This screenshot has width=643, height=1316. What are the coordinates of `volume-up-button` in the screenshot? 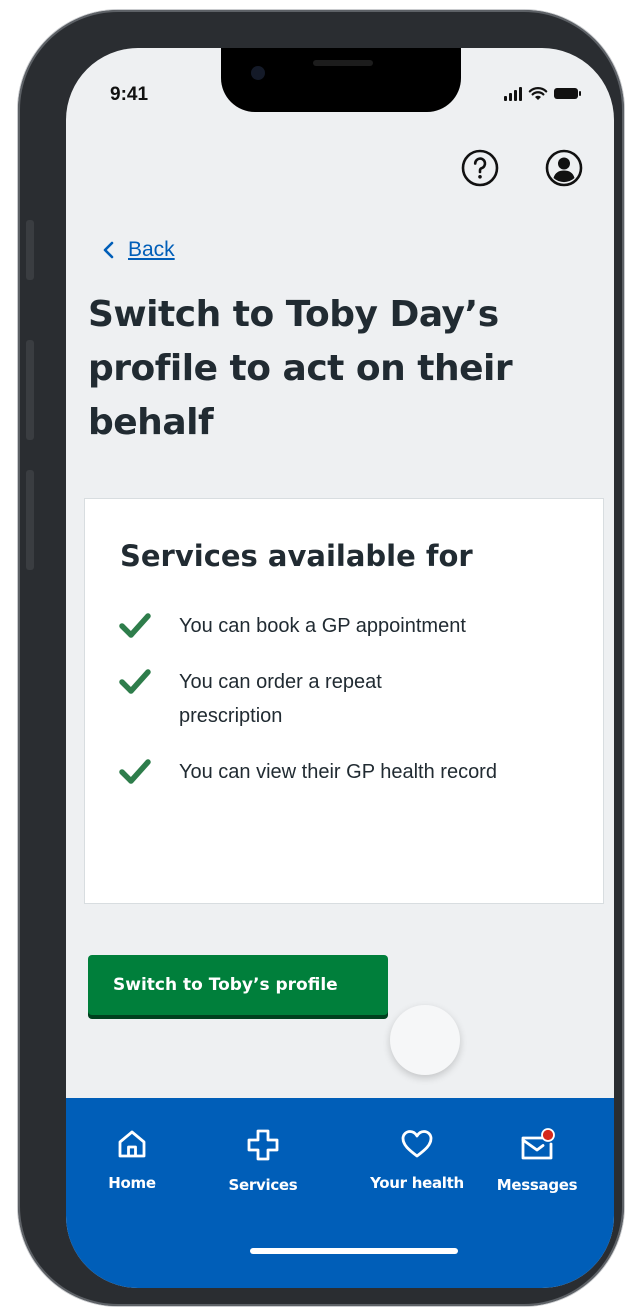 It's located at (30, 390).